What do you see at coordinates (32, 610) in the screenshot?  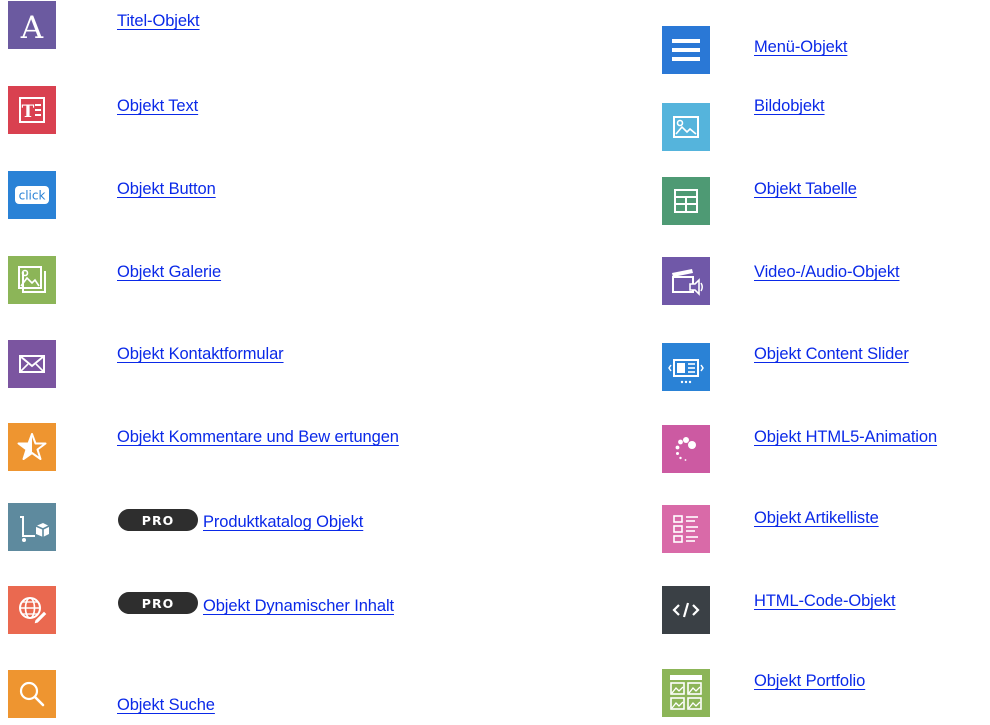 I see `globe-pencil-icon` at bounding box center [32, 610].